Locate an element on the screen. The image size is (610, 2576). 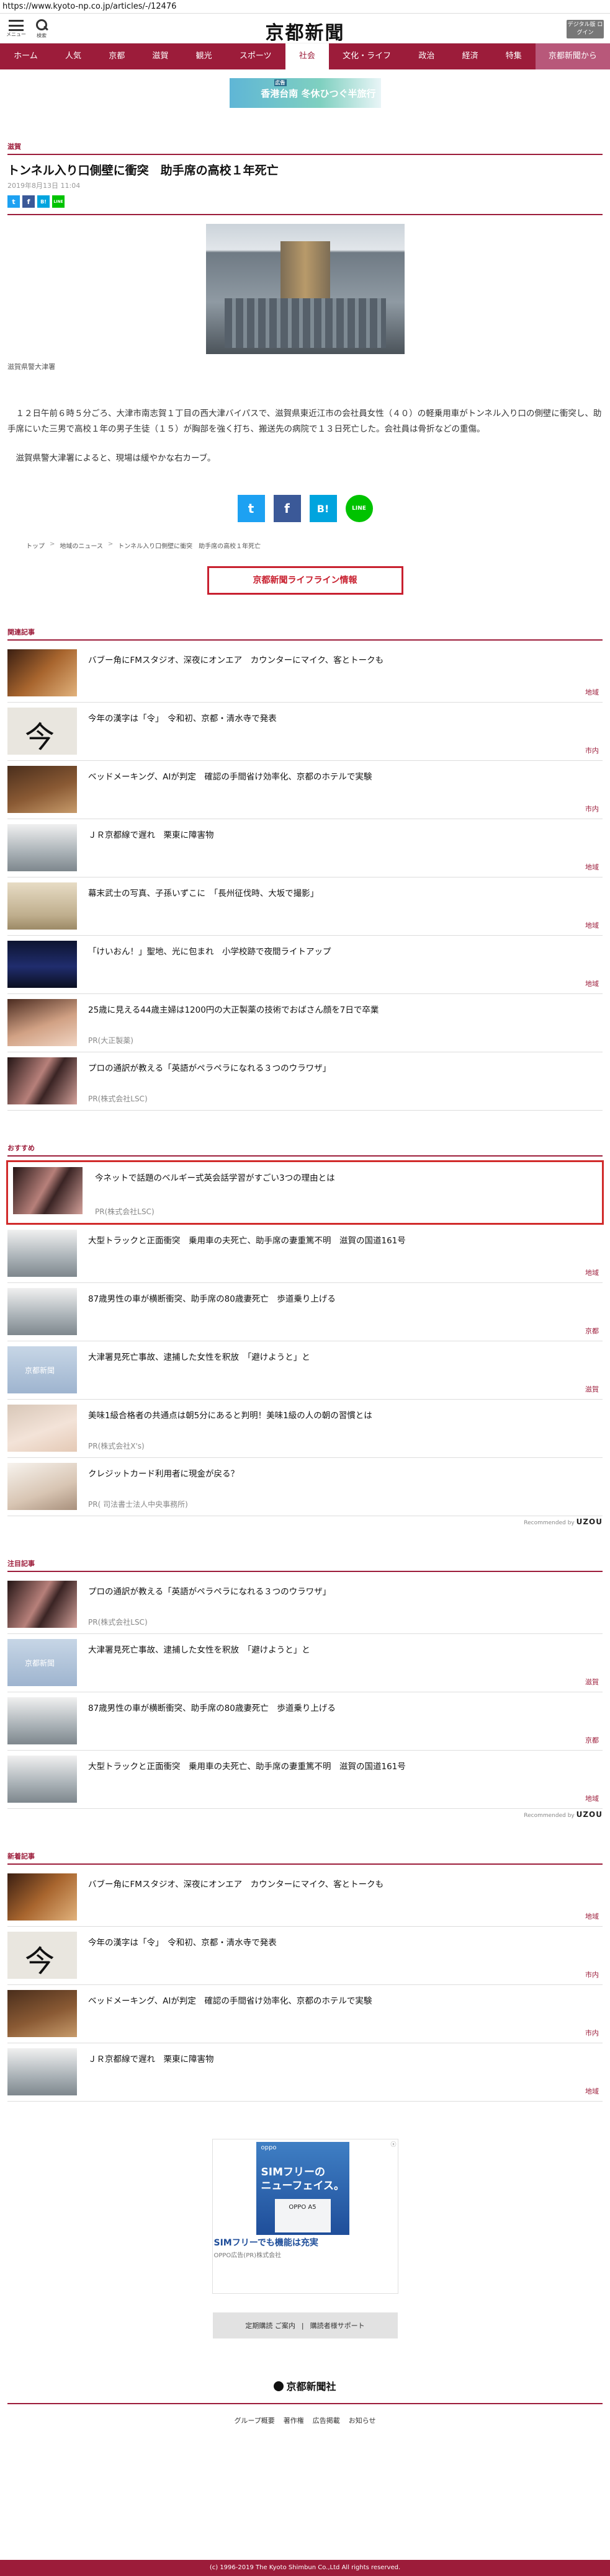
ad-close-icon: ⓧ is located at coordinates (393, 2144).